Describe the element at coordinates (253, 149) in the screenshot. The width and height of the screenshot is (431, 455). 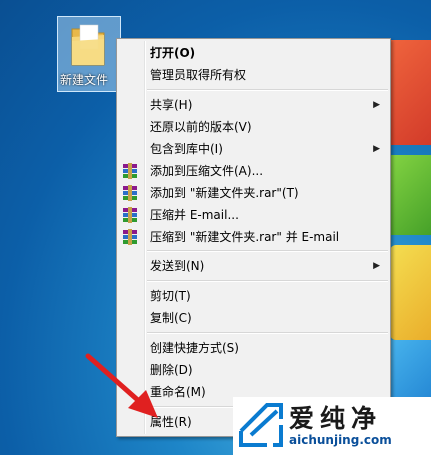
I see `menu-item-include-in-library: 包含到库中(I) ▶` at that location.